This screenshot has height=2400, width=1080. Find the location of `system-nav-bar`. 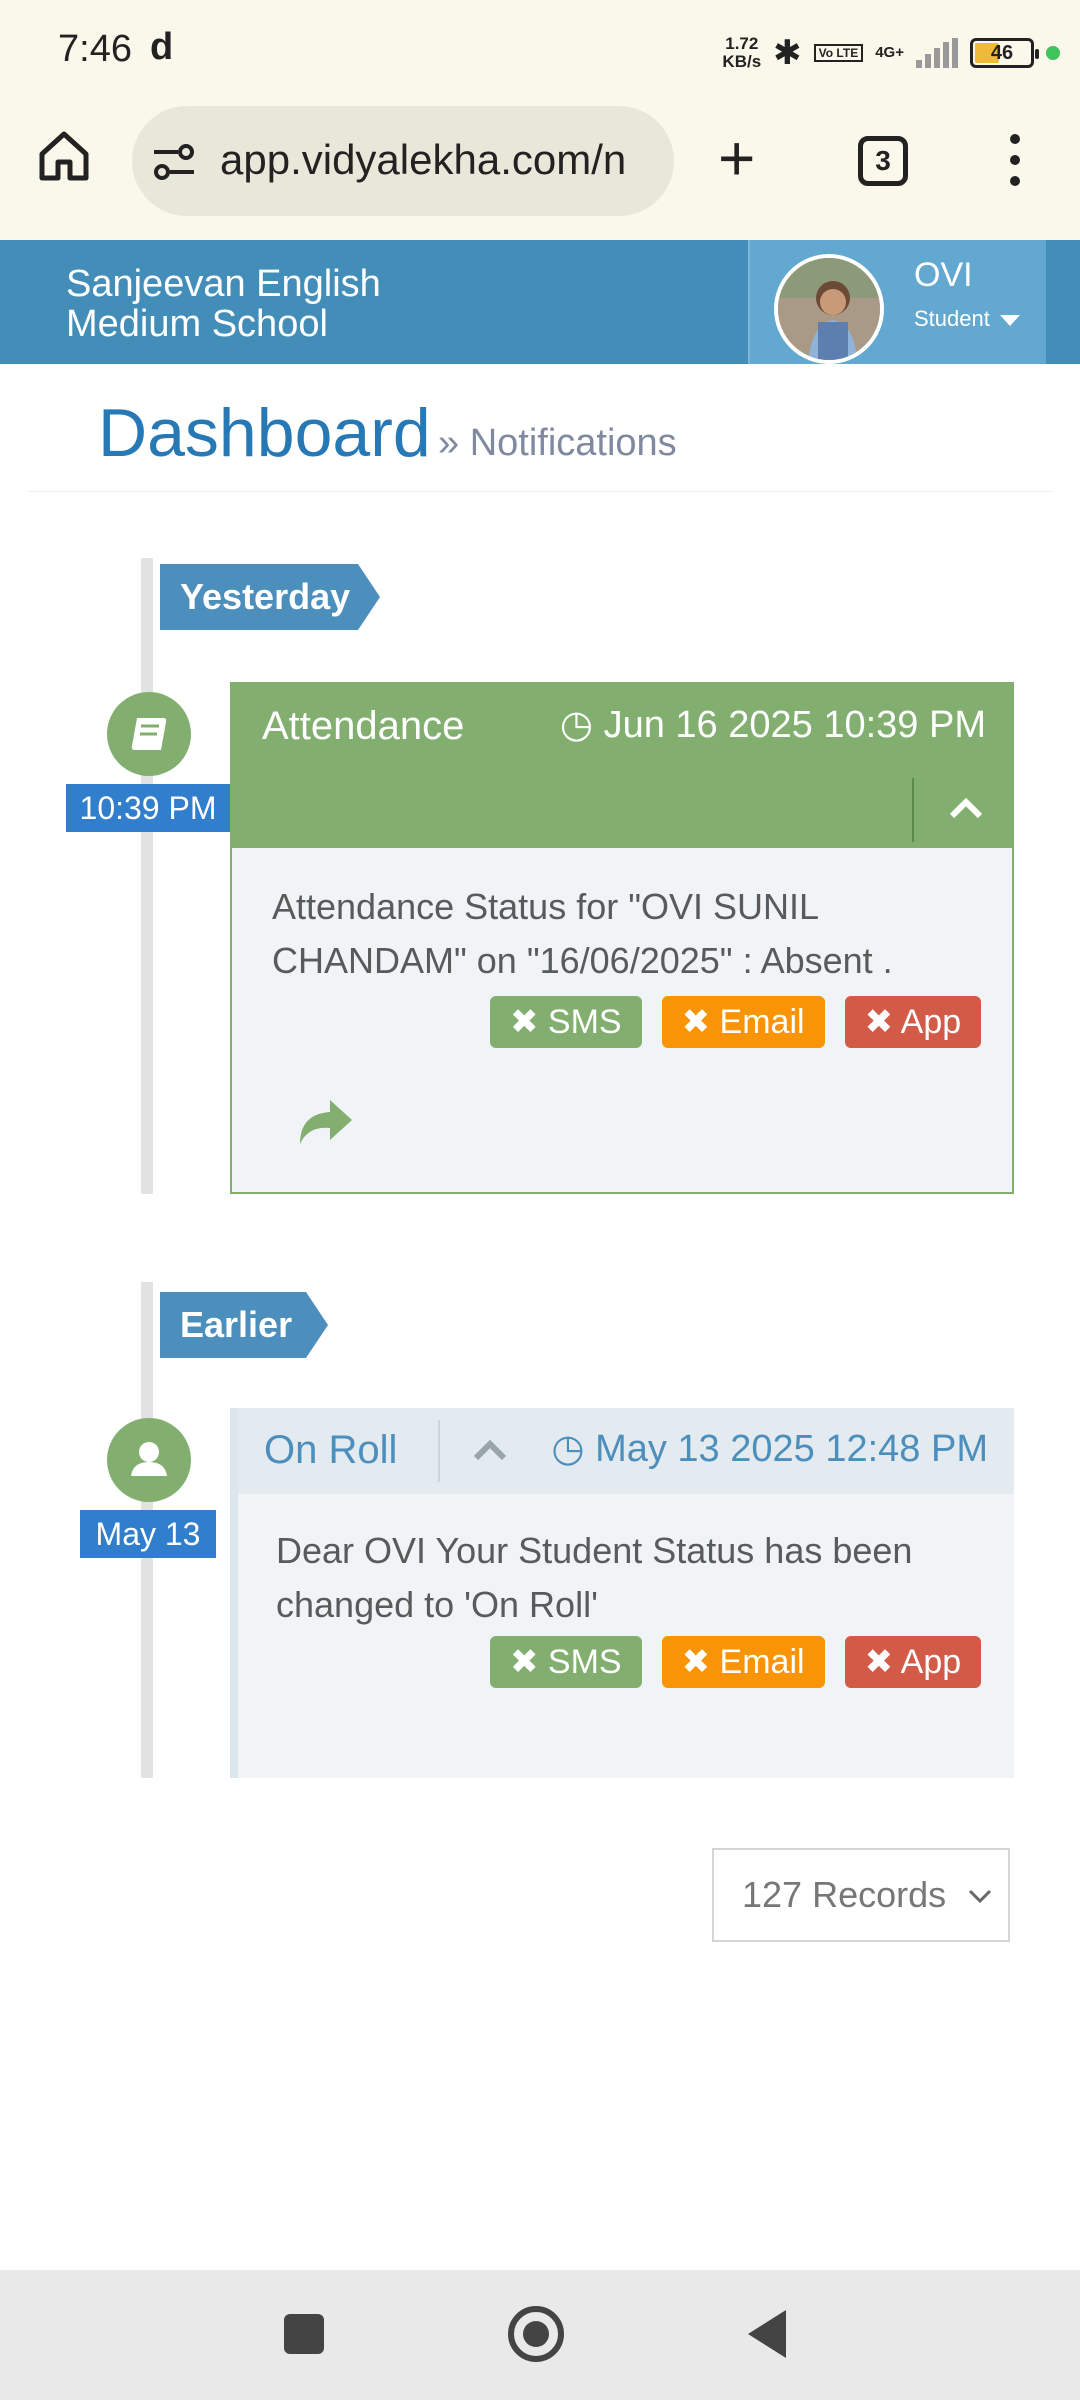

system-nav-bar is located at coordinates (540, 2335).